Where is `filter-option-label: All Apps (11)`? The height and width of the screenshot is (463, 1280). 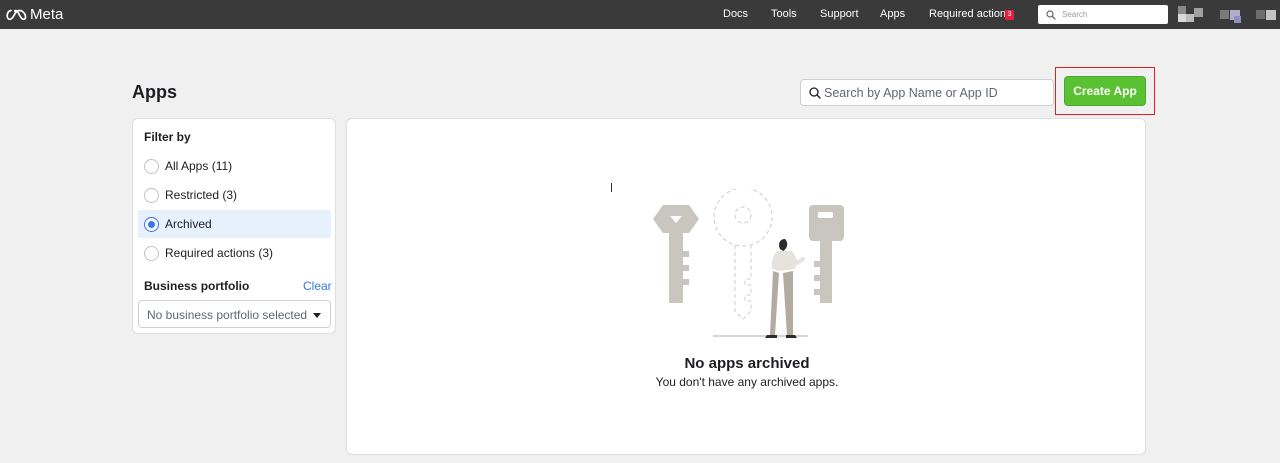
filter-option-label: All Apps (11) is located at coordinates (199, 166).